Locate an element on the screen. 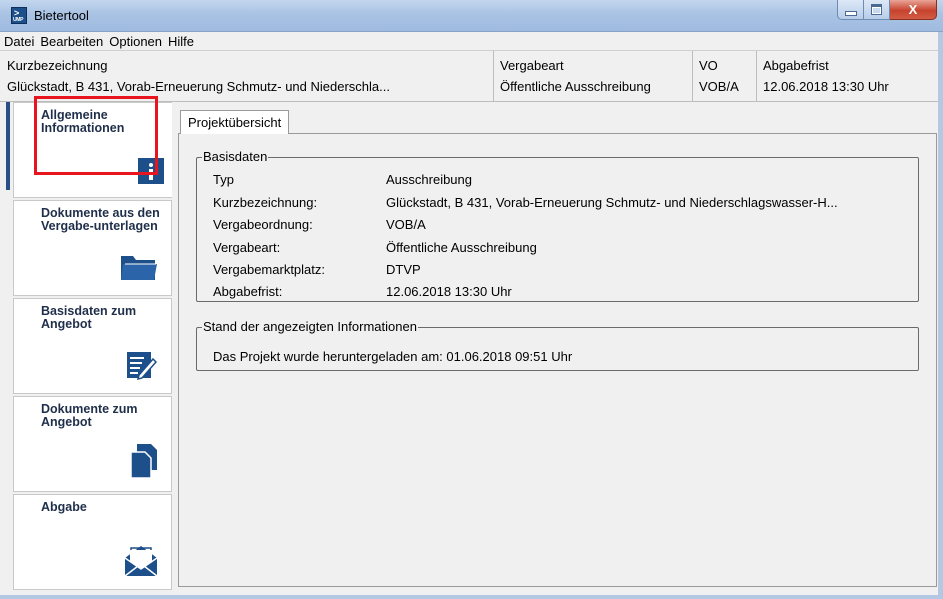  row-vergabemarktplatz-value: DTVP is located at coordinates (403, 269).